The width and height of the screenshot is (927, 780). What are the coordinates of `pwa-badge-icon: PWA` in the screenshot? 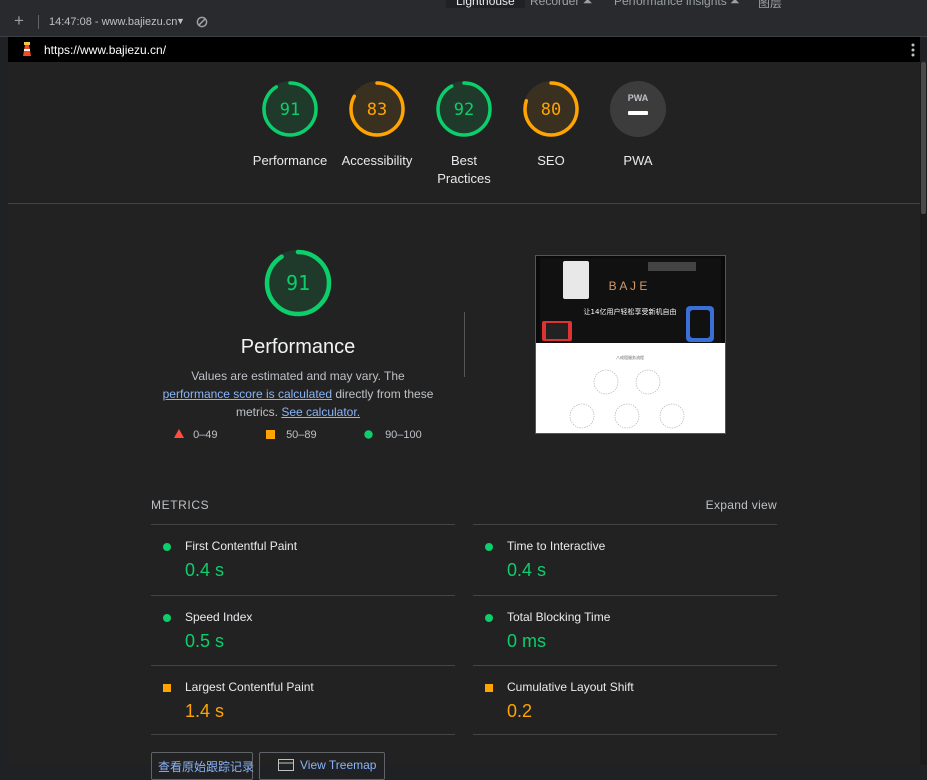 It's located at (638, 109).